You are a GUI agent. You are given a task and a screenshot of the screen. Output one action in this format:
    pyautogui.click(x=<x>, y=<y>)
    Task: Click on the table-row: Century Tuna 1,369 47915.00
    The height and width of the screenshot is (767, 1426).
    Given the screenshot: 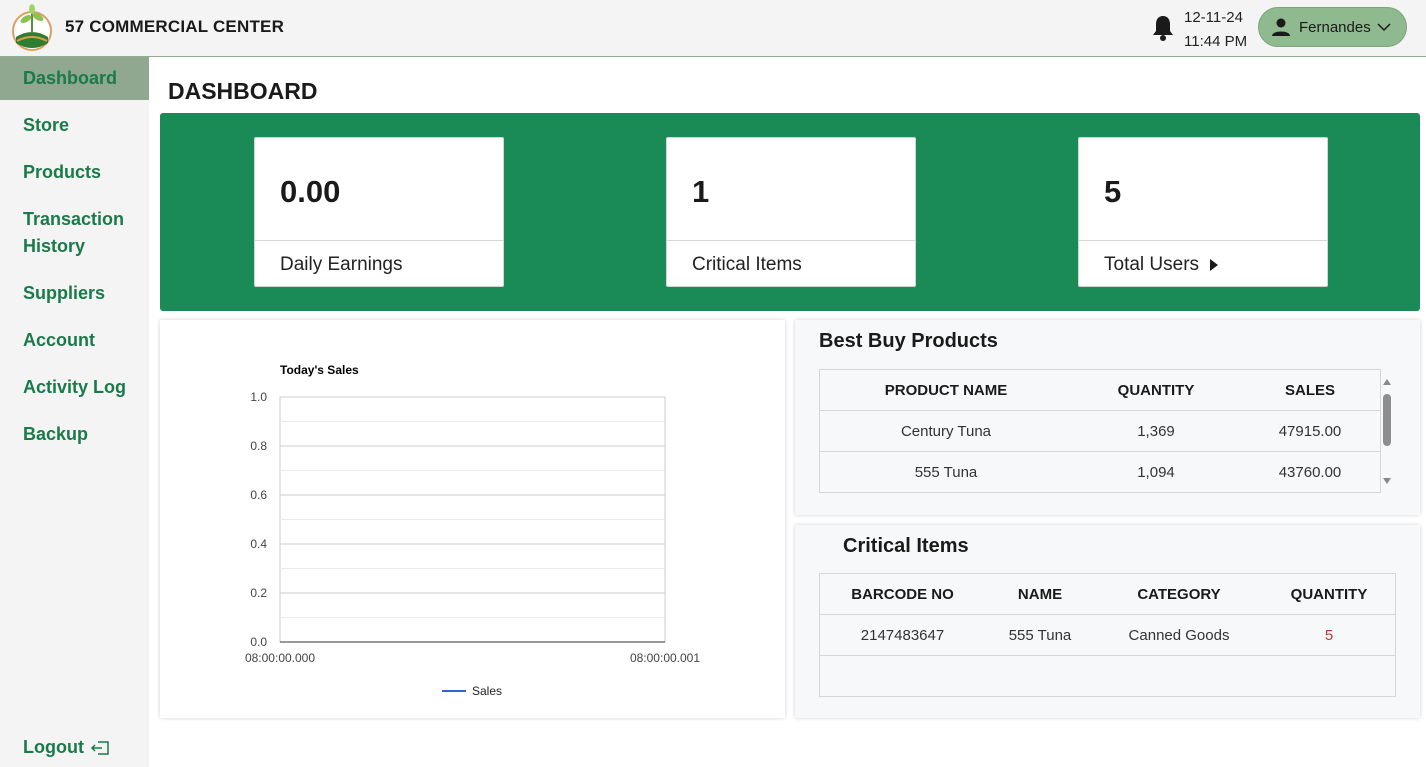 What is the action you would take?
    pyautogui.click(x=1100, y=431)
    